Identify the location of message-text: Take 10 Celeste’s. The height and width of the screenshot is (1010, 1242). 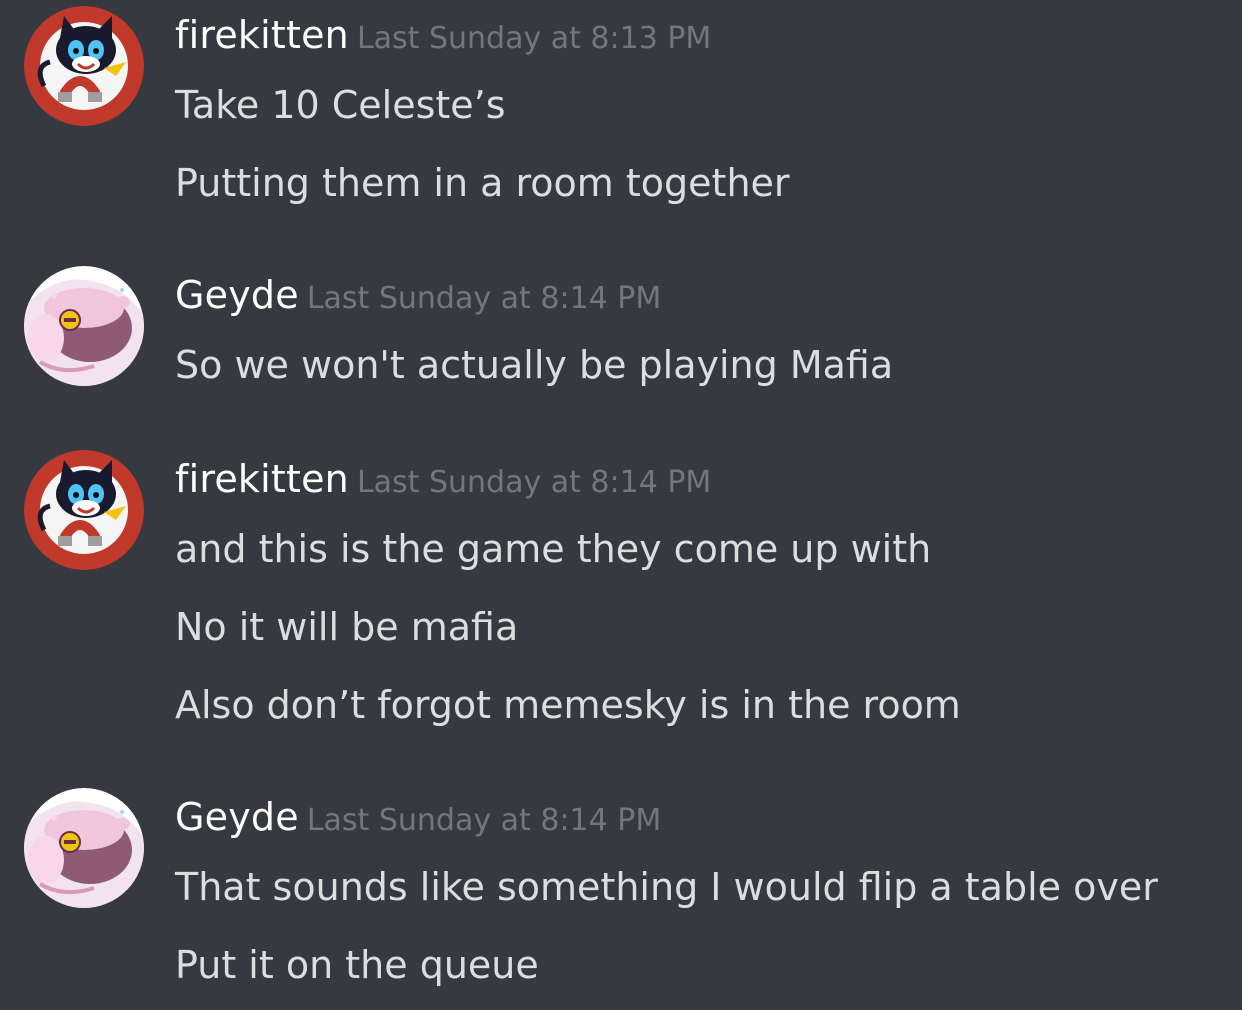
(340, 105).